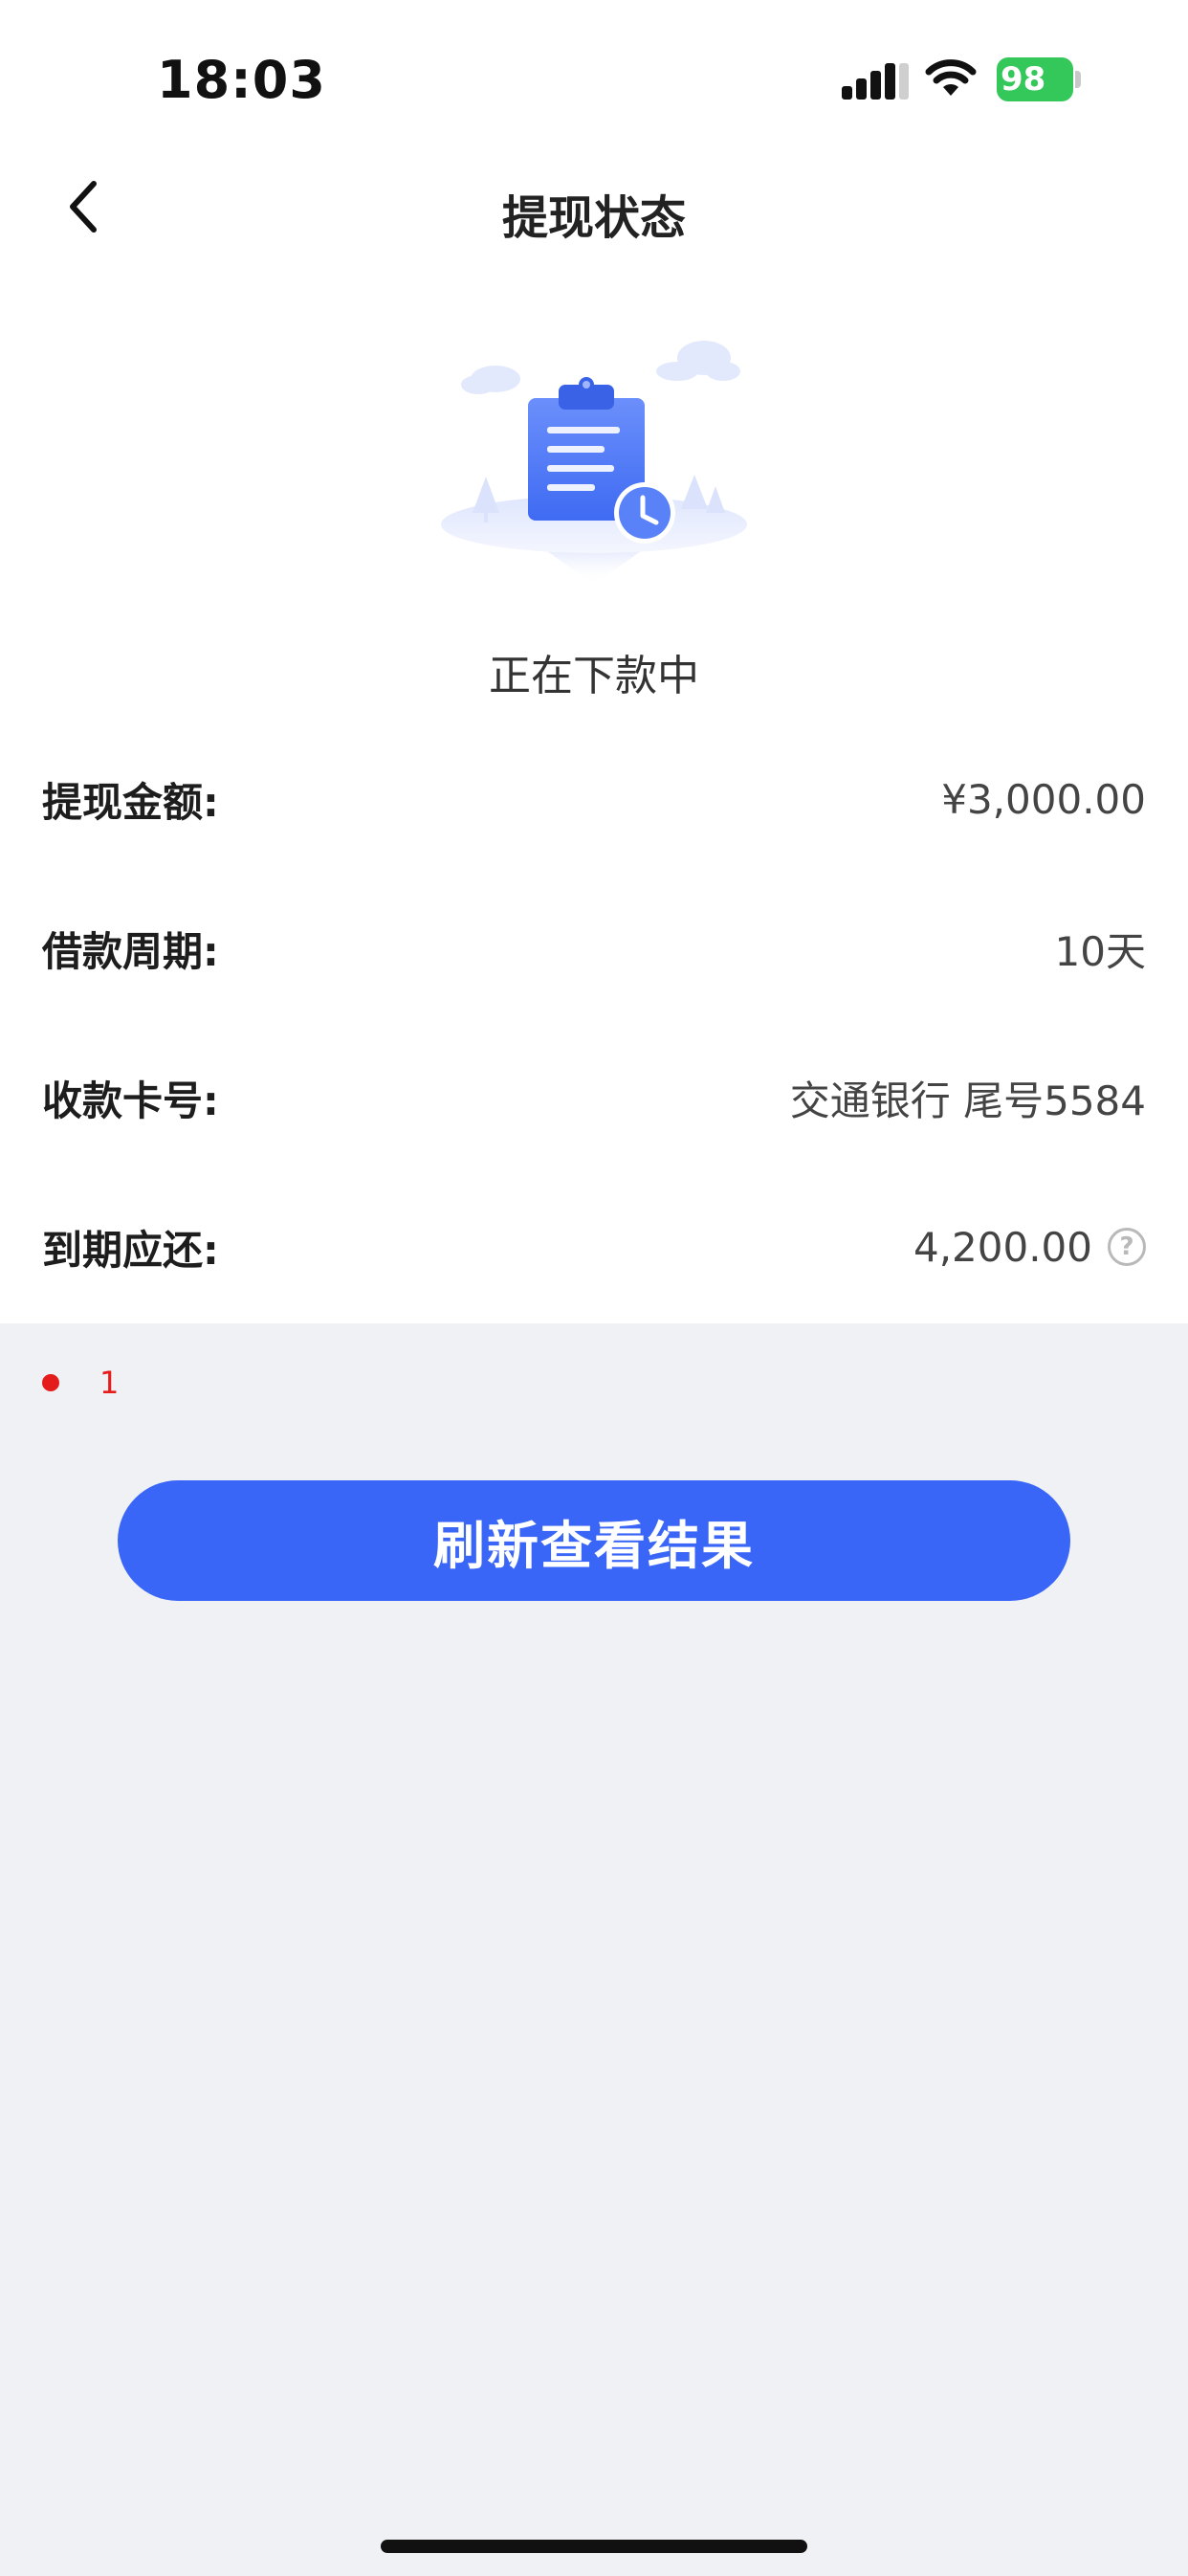  What do you see at coordinates (241, 80) in the screenshot?
I see `status-time: 18:03` at bounding box center [241, 80].